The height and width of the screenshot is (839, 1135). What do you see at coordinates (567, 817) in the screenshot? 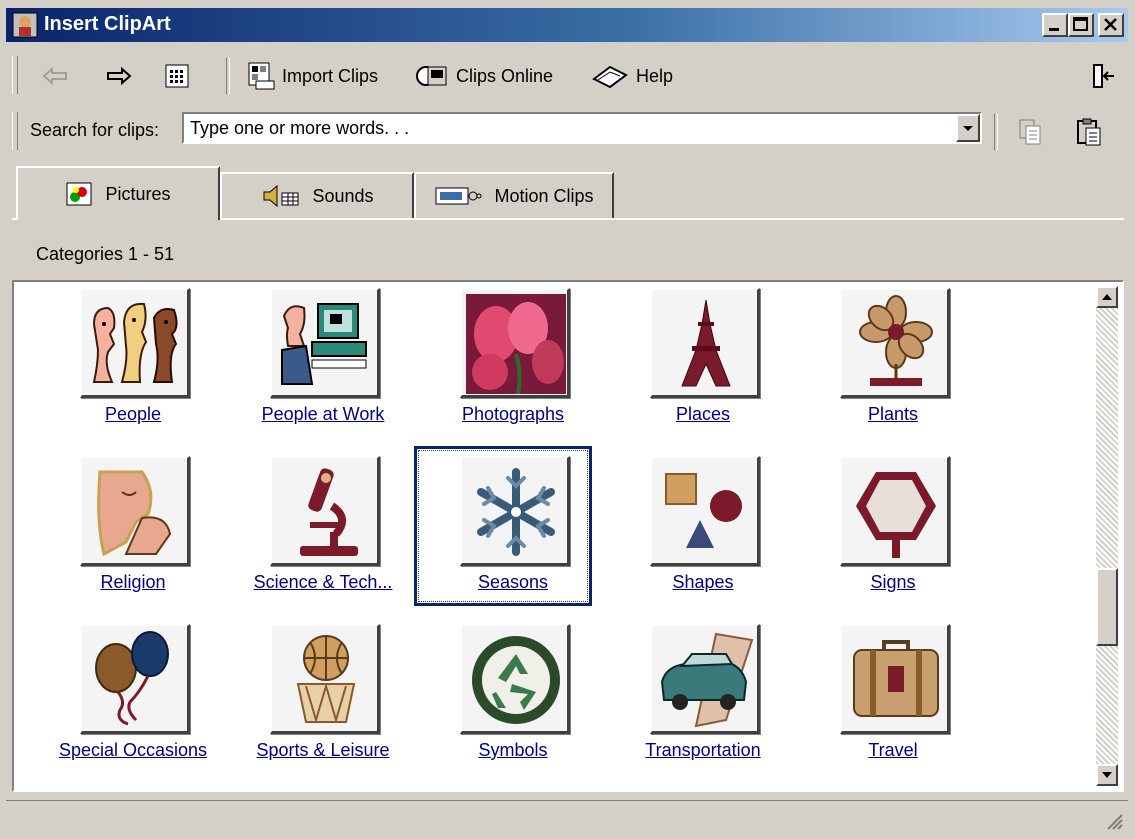
I see `status-bar` at bounding box center [567, 817].